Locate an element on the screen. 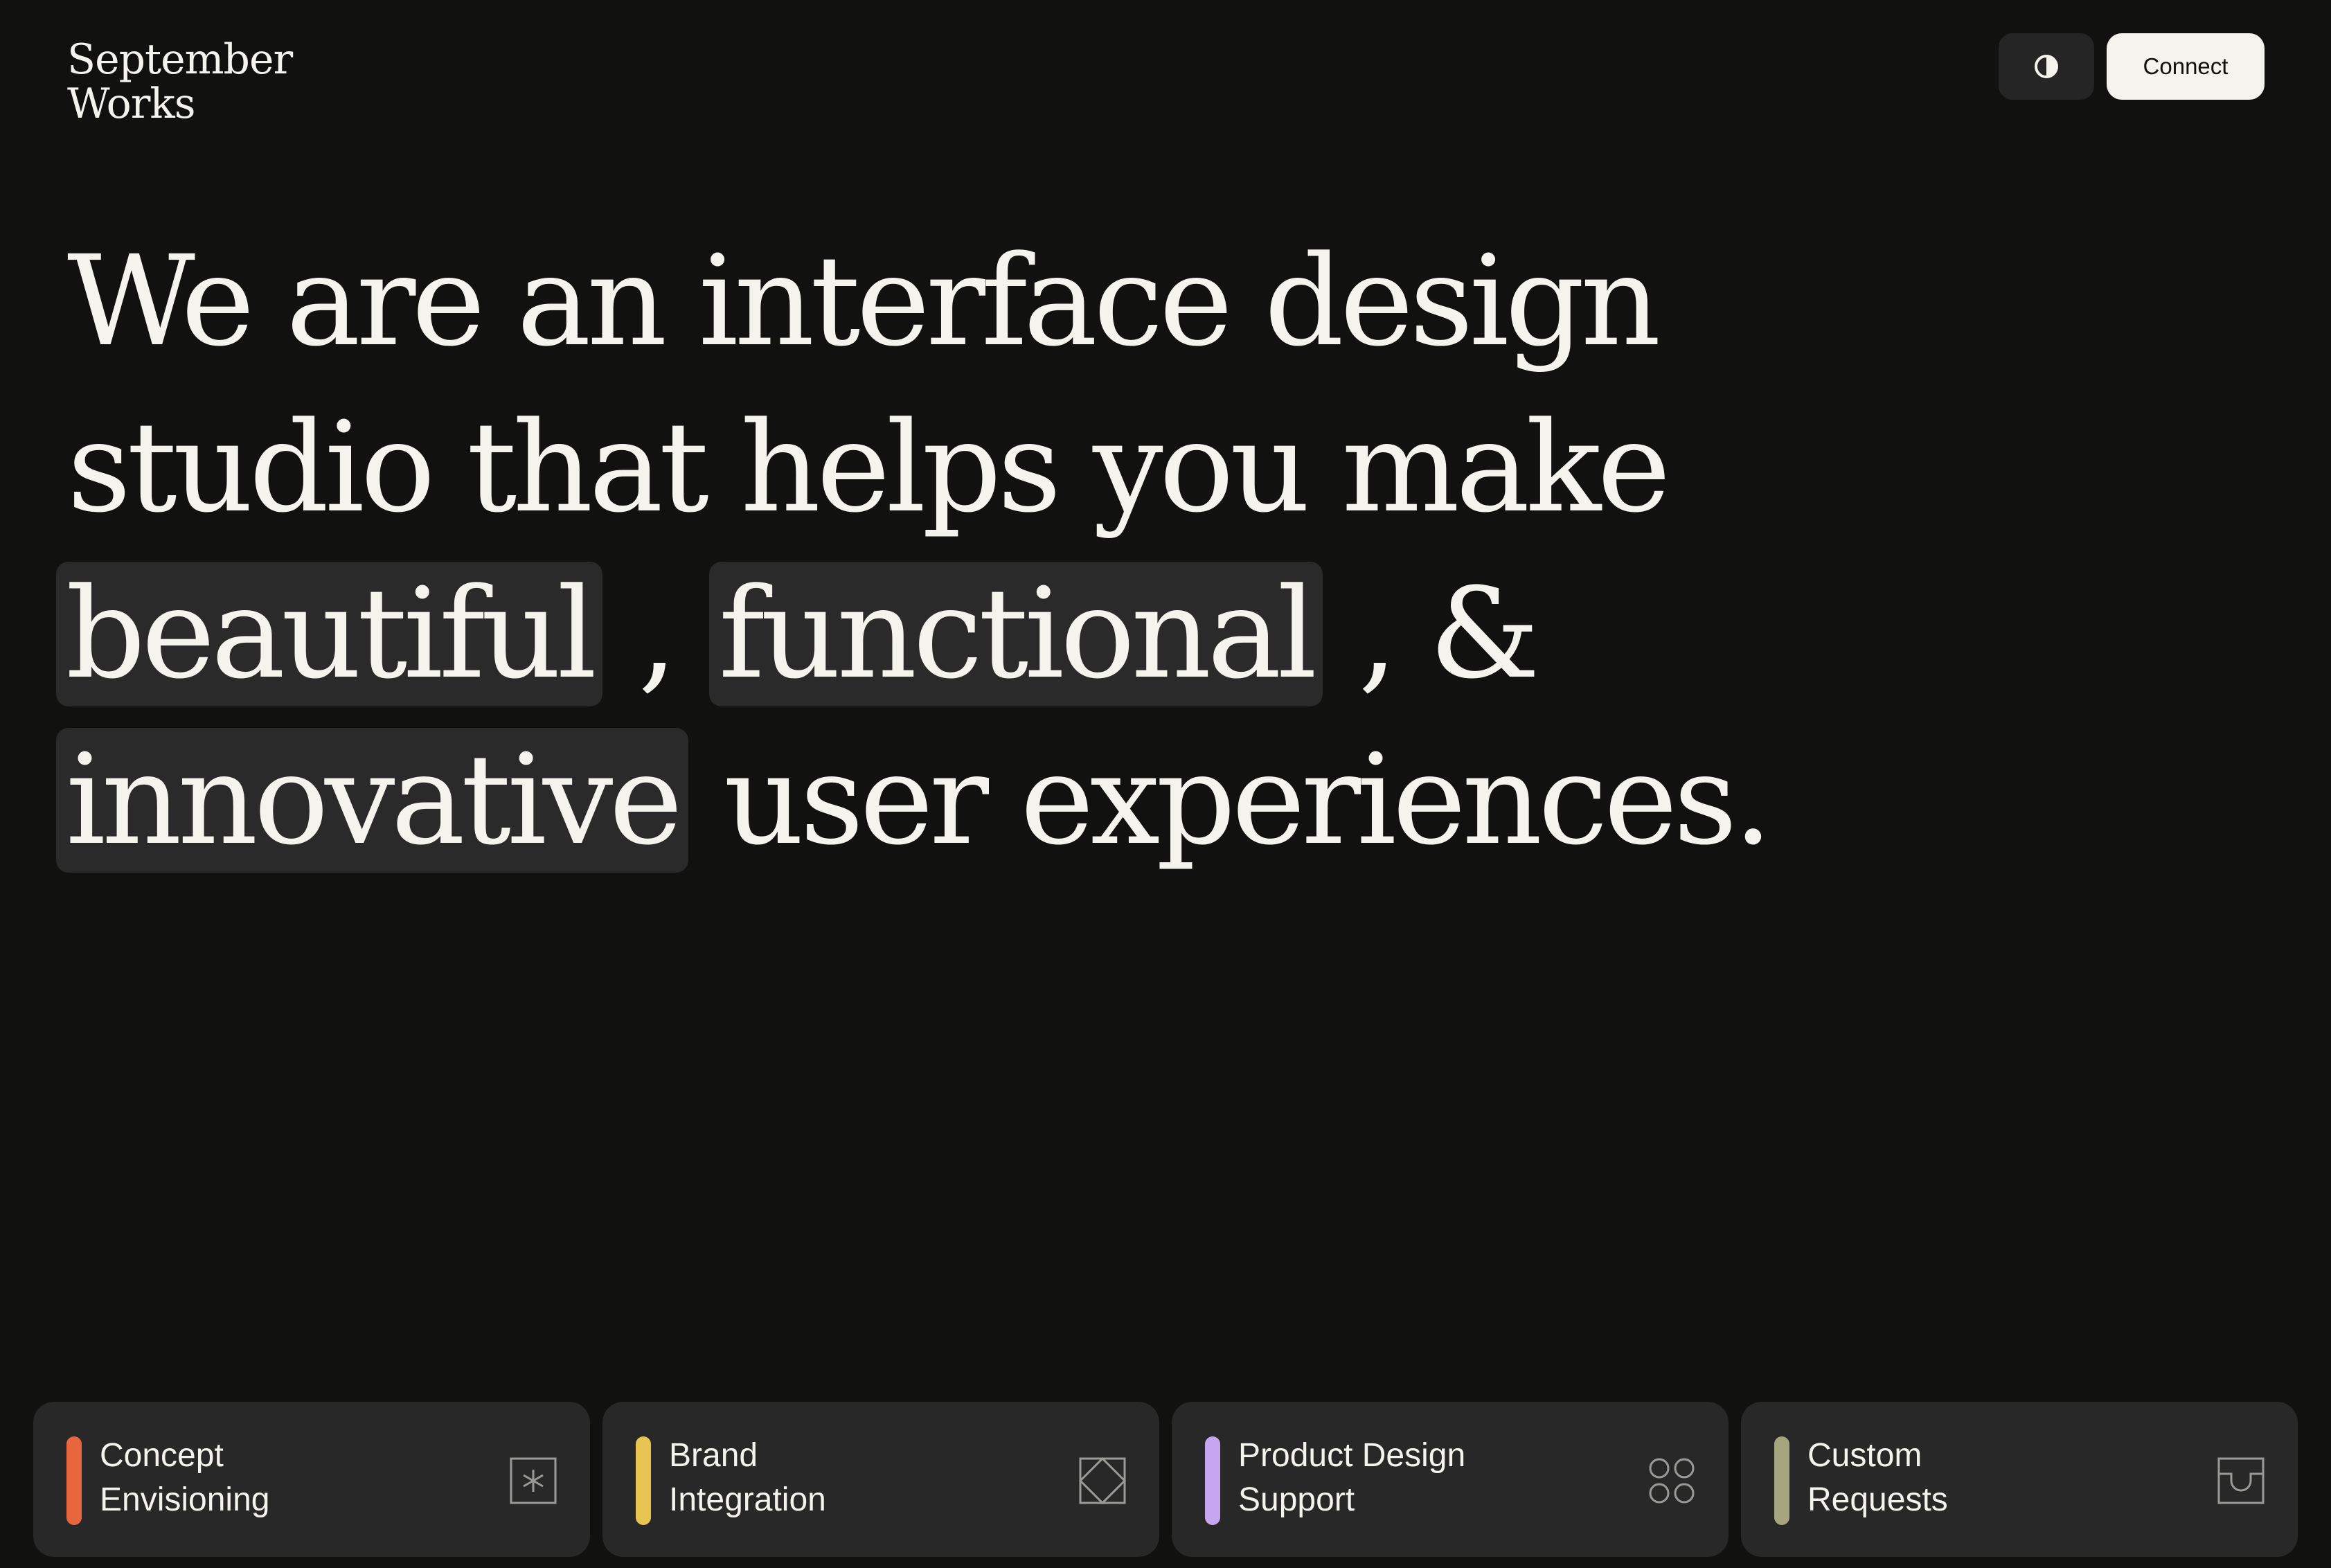 Image resolution: width=2331 pixels, height=1568 pixels. service-label-line-2: Requests is located at coordinates (1877, 1500).